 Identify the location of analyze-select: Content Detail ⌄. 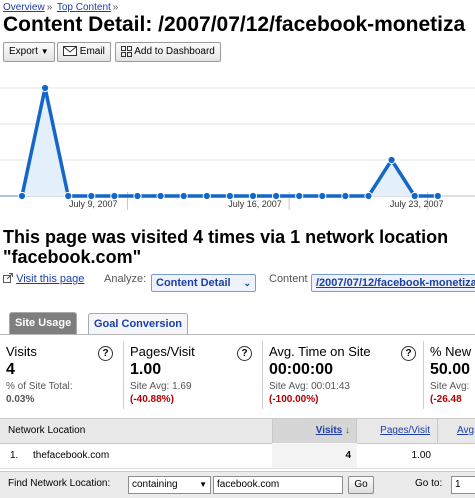
(203, 283).